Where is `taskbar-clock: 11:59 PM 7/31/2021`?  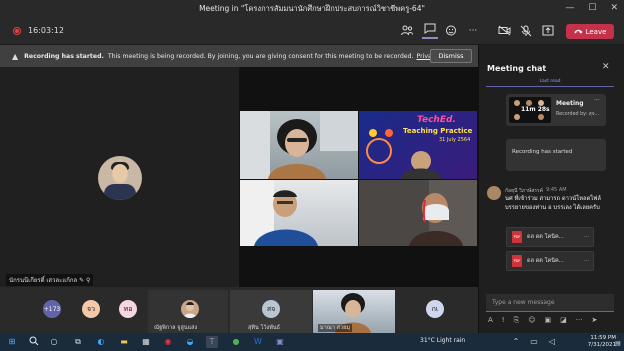 taskbar-clock: 11:59 PM 7/31/2021 is located at coordinates (596, 342).